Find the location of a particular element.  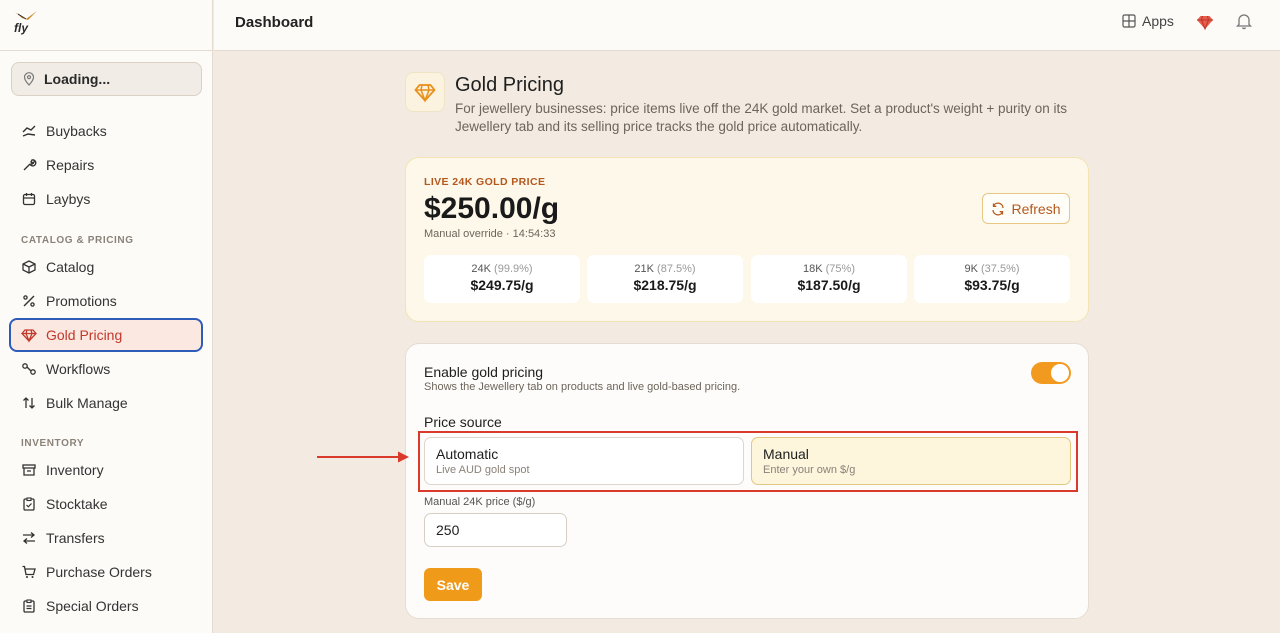

karat-9k: 9K (37.5%) $93.75/g is located at coordinates (992, 279).